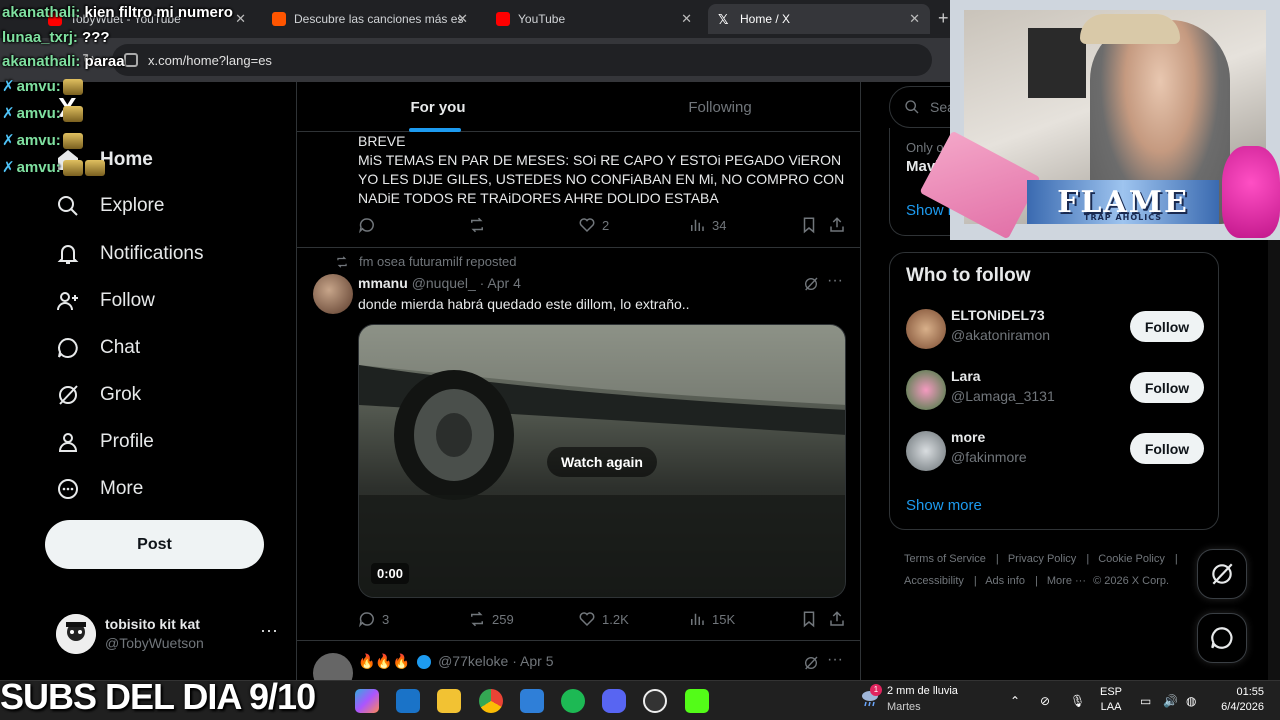 The height and width of the screenshot is (720, 1280). I want to click on author-handle: @77keloke, so click(473, 661).